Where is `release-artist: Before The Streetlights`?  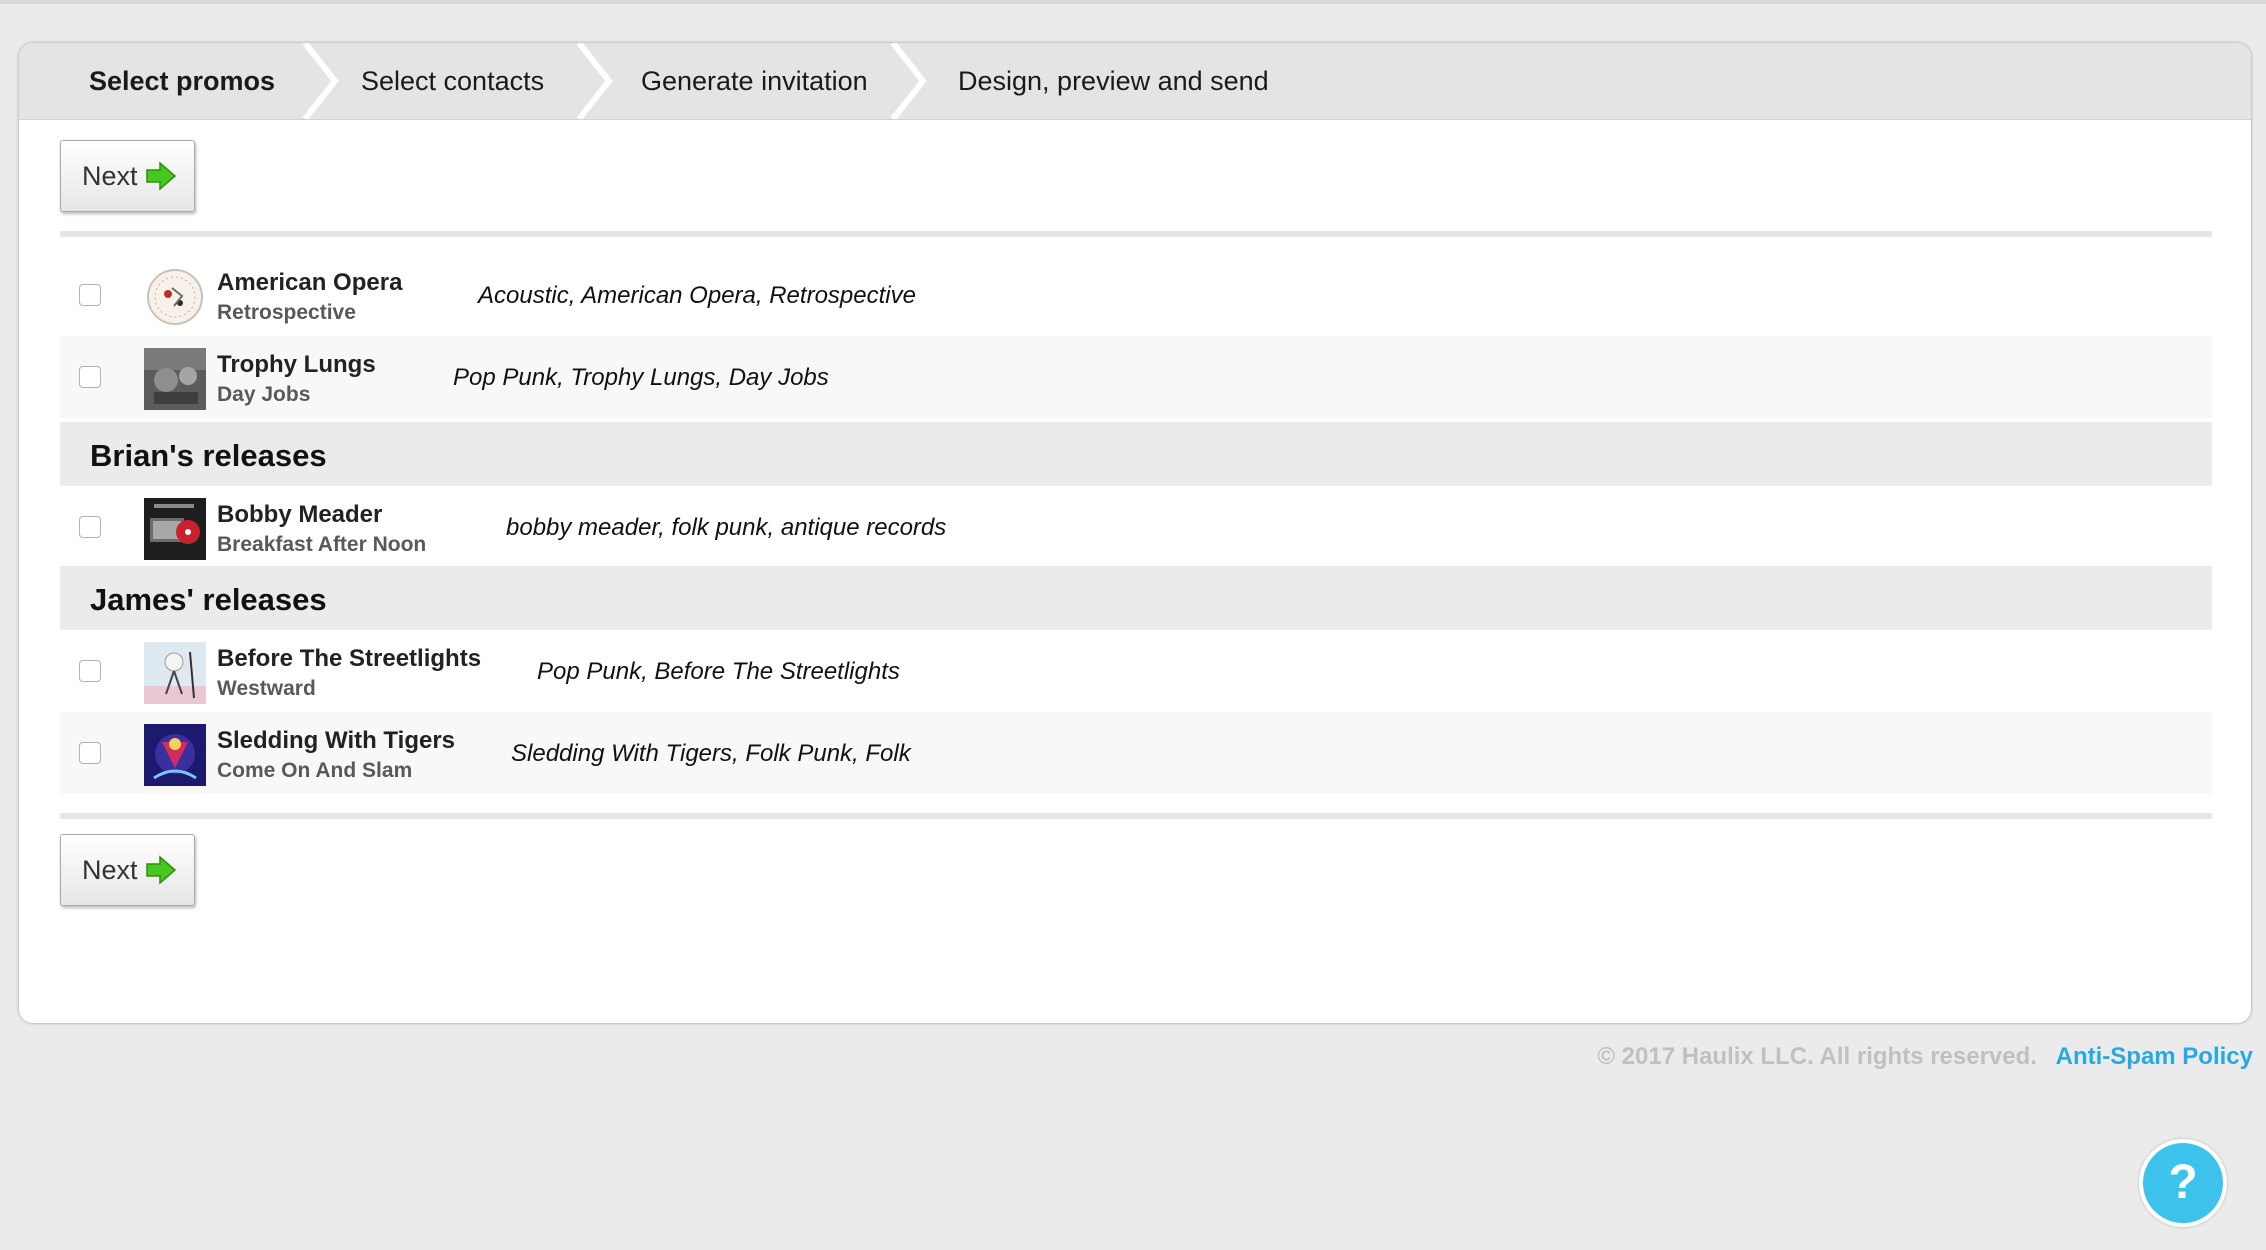
release-artist: Before The Streetlights is located at coordinates (349, 658).